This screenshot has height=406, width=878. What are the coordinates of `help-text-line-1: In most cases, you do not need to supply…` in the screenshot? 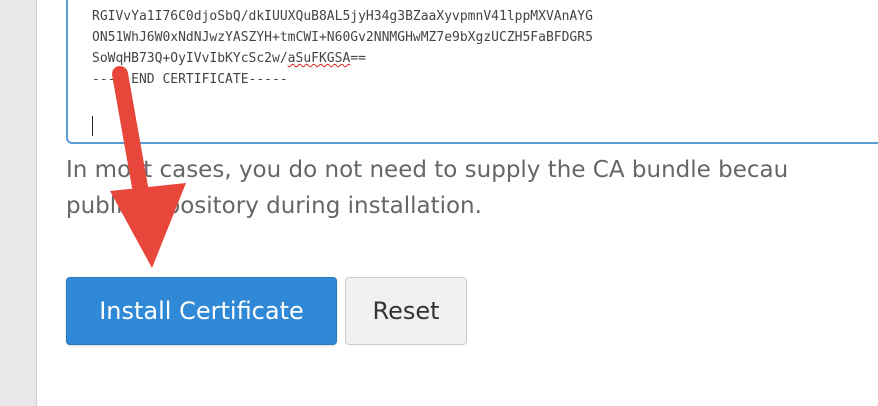 It's located at (427, 170).